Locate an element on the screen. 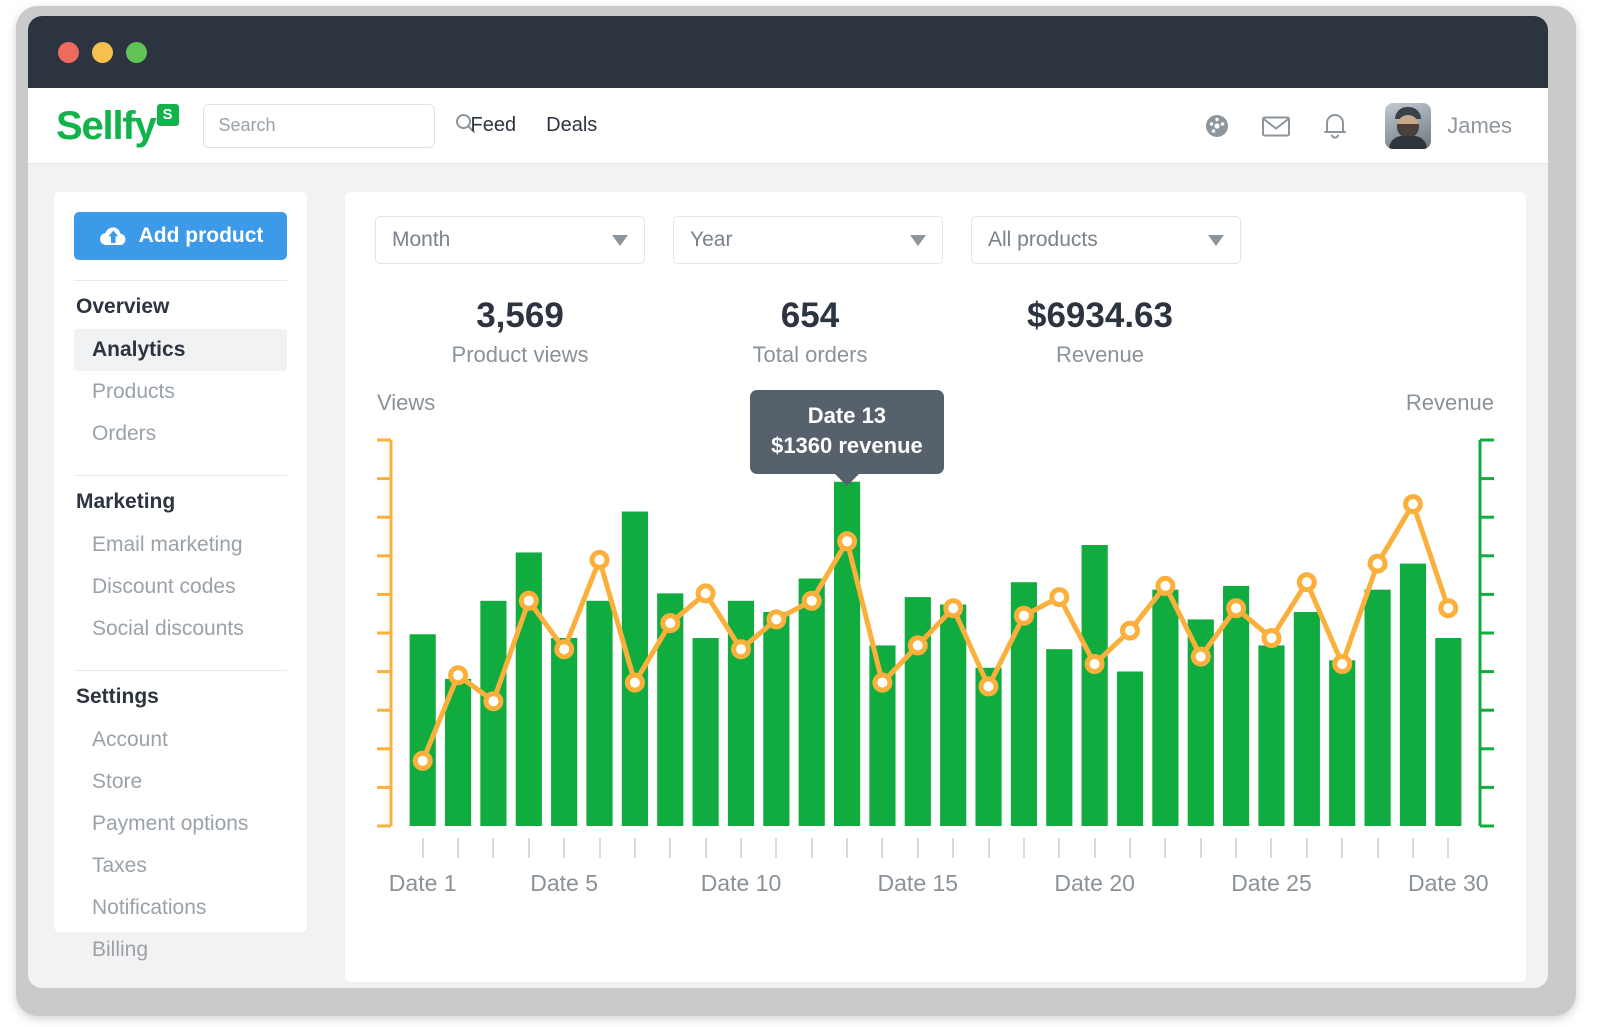 Image resolution: width=1600 pixels, height=1027 pixels. sidebar-group-title-overview: Overview is located at coordinates (123, 306).